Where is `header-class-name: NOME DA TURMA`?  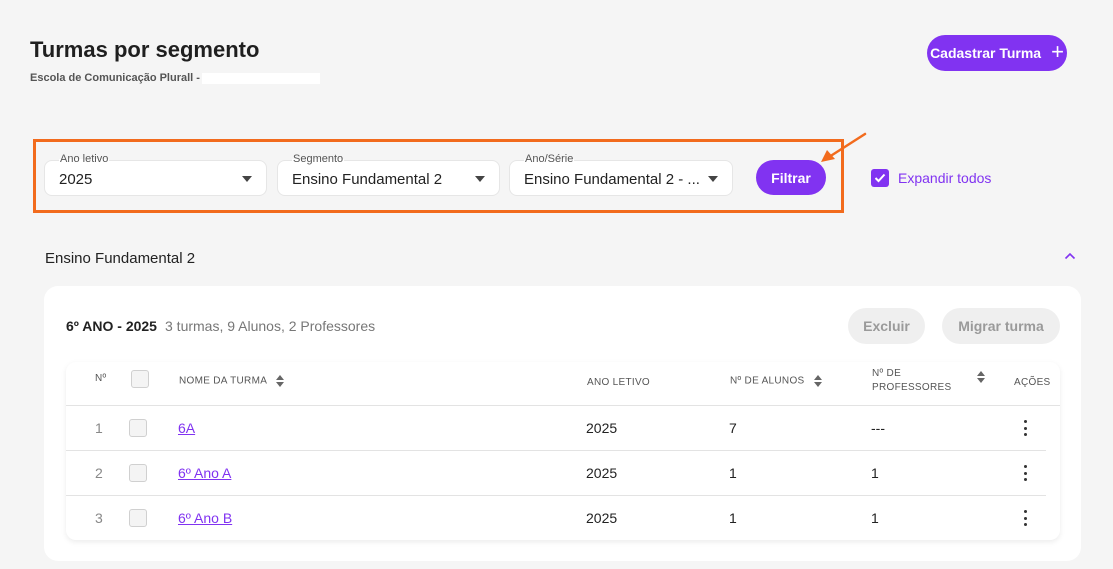
header-class-name: NOME DA TURMA is located at coordinates (231, 381).